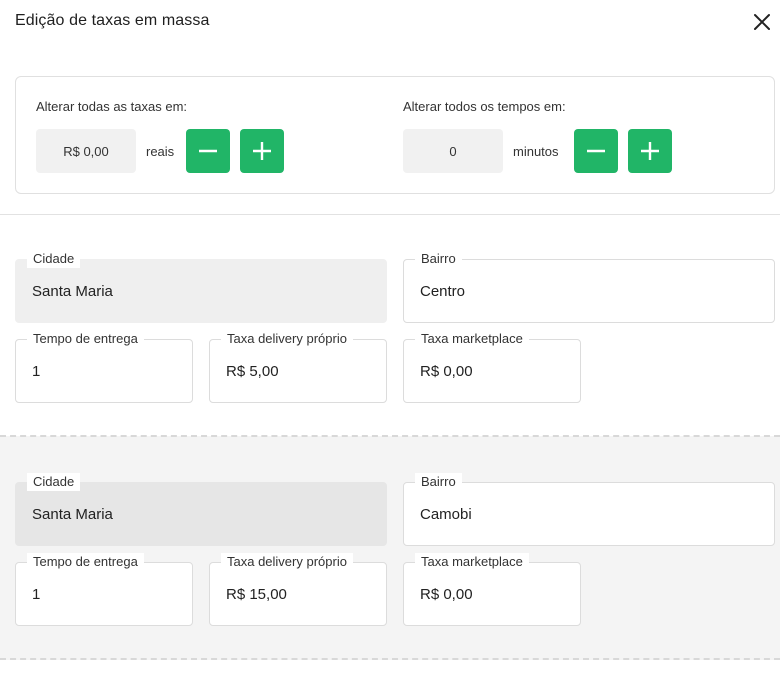 This screenshot has height=674, width=780. I want to click on fees-bulk-label: Alterar todas as taxas em:, so click(112, 106).